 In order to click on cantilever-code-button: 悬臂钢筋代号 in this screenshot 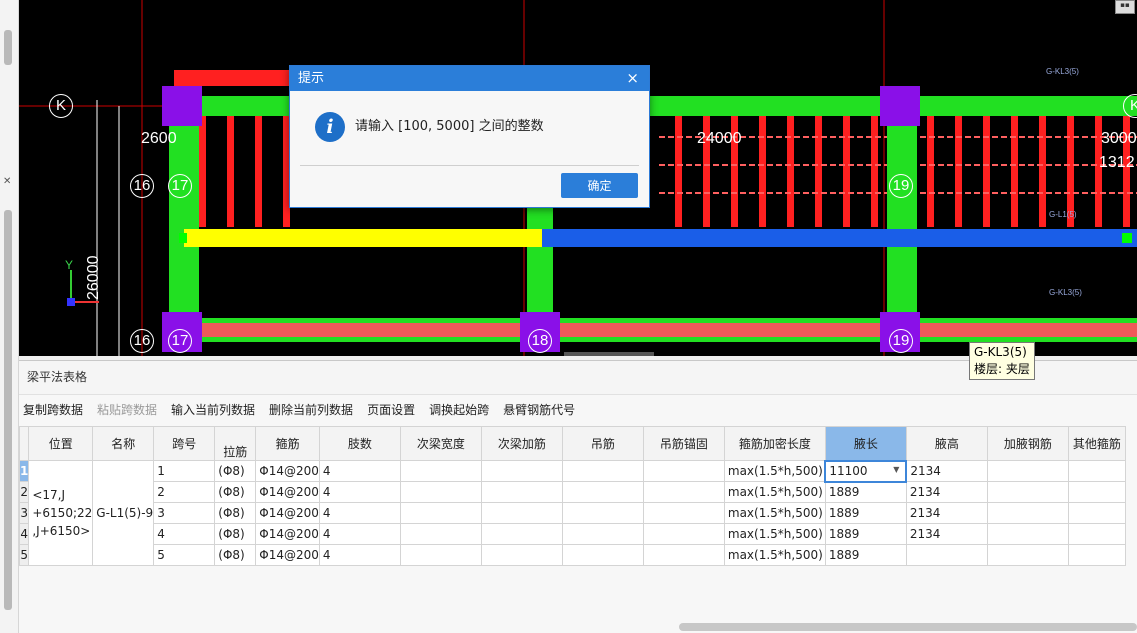, I will do `click(539, 409)`.